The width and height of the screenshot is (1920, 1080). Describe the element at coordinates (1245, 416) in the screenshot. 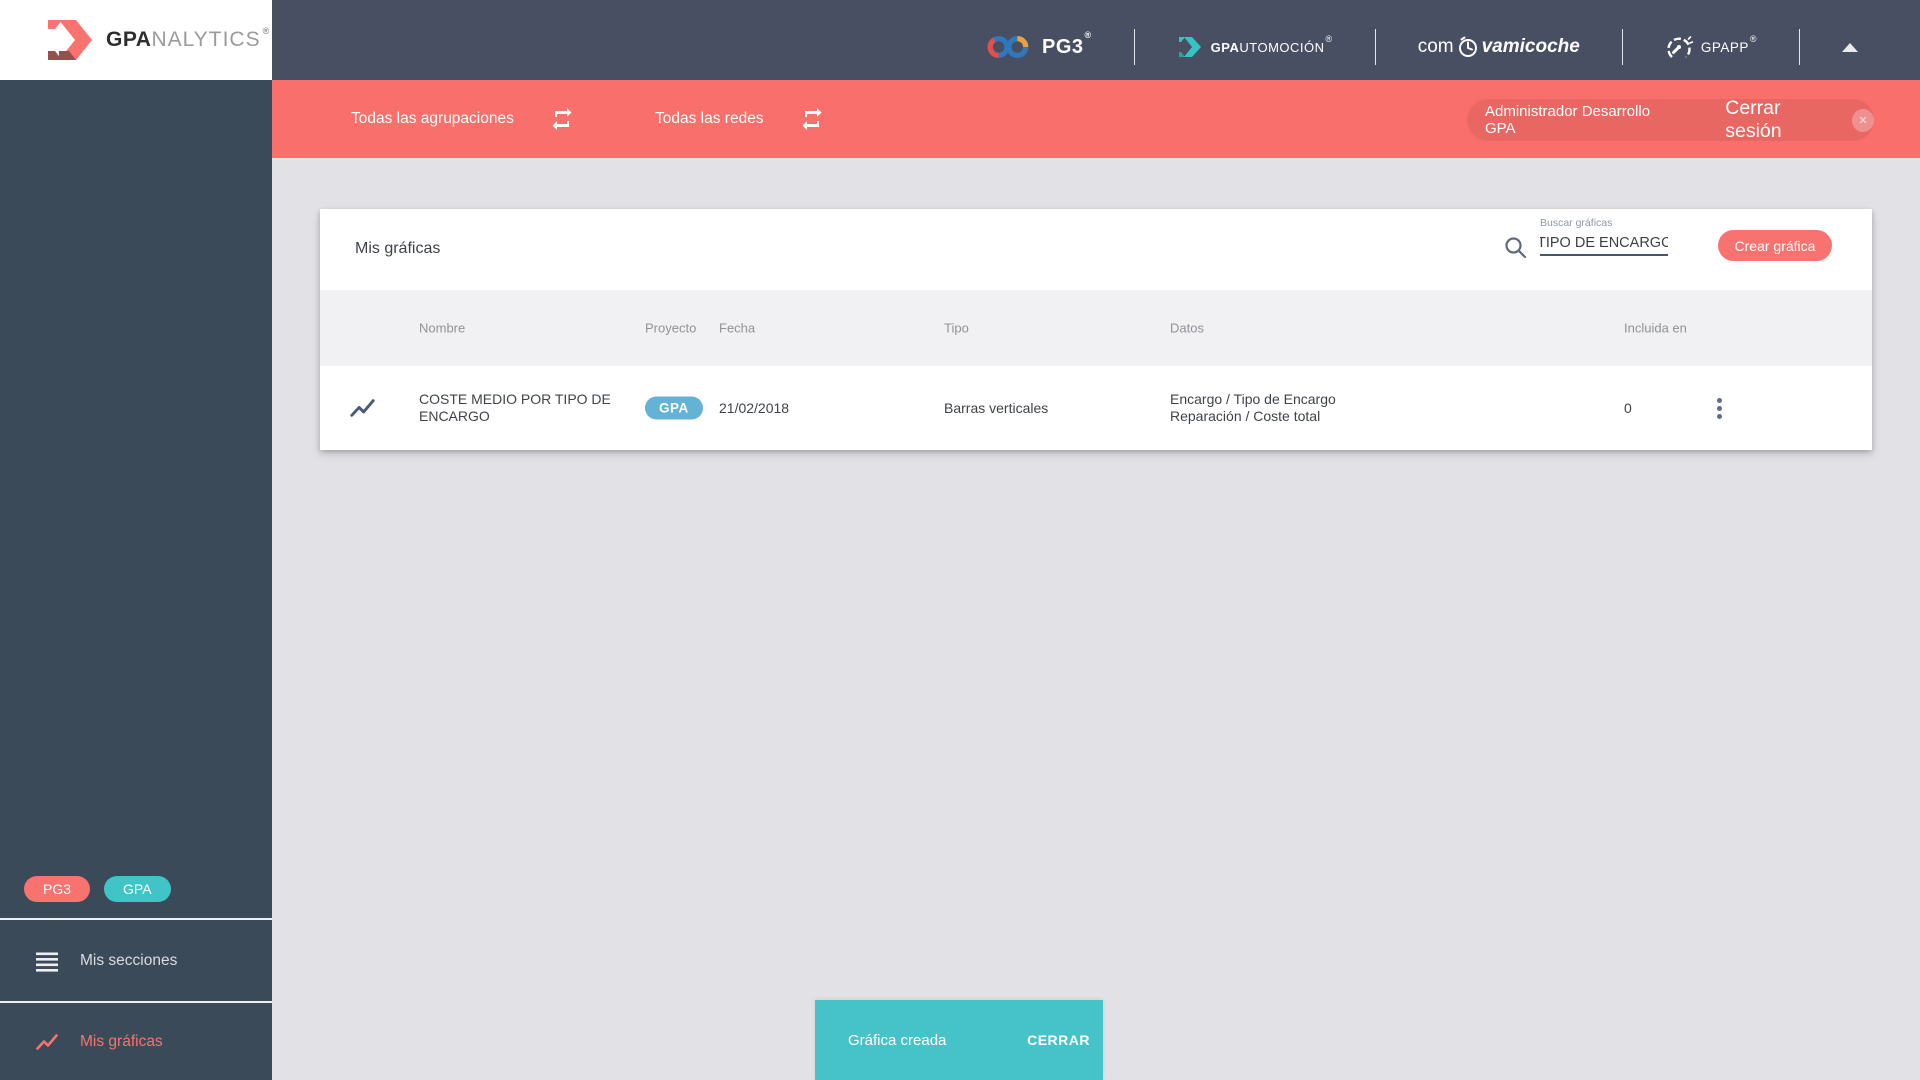

I see `cell-datos-line2: Reparación / Coste total` at that location.